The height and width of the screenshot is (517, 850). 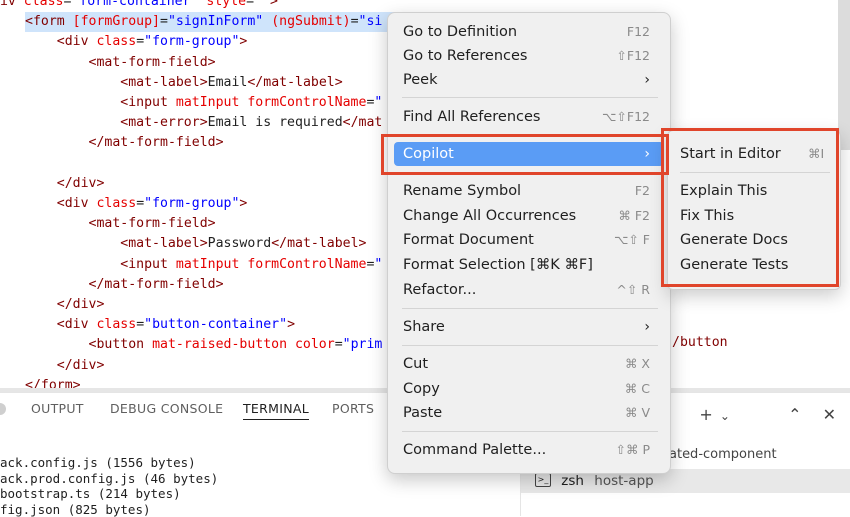 What do you see at coordinates (529, 290) in the screenshot?
I see `menu-item-refactor: Refactor... ^⇧ R` at bounding box center [529, 290].